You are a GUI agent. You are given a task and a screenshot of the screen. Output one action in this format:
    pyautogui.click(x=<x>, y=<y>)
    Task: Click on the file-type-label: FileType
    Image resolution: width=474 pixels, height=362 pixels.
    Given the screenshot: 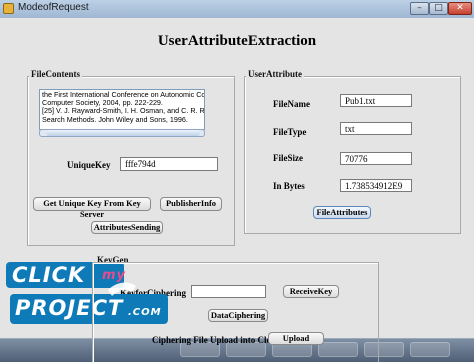 What is the action you would take?
    pyautogui.click(x=290, y=132)
    